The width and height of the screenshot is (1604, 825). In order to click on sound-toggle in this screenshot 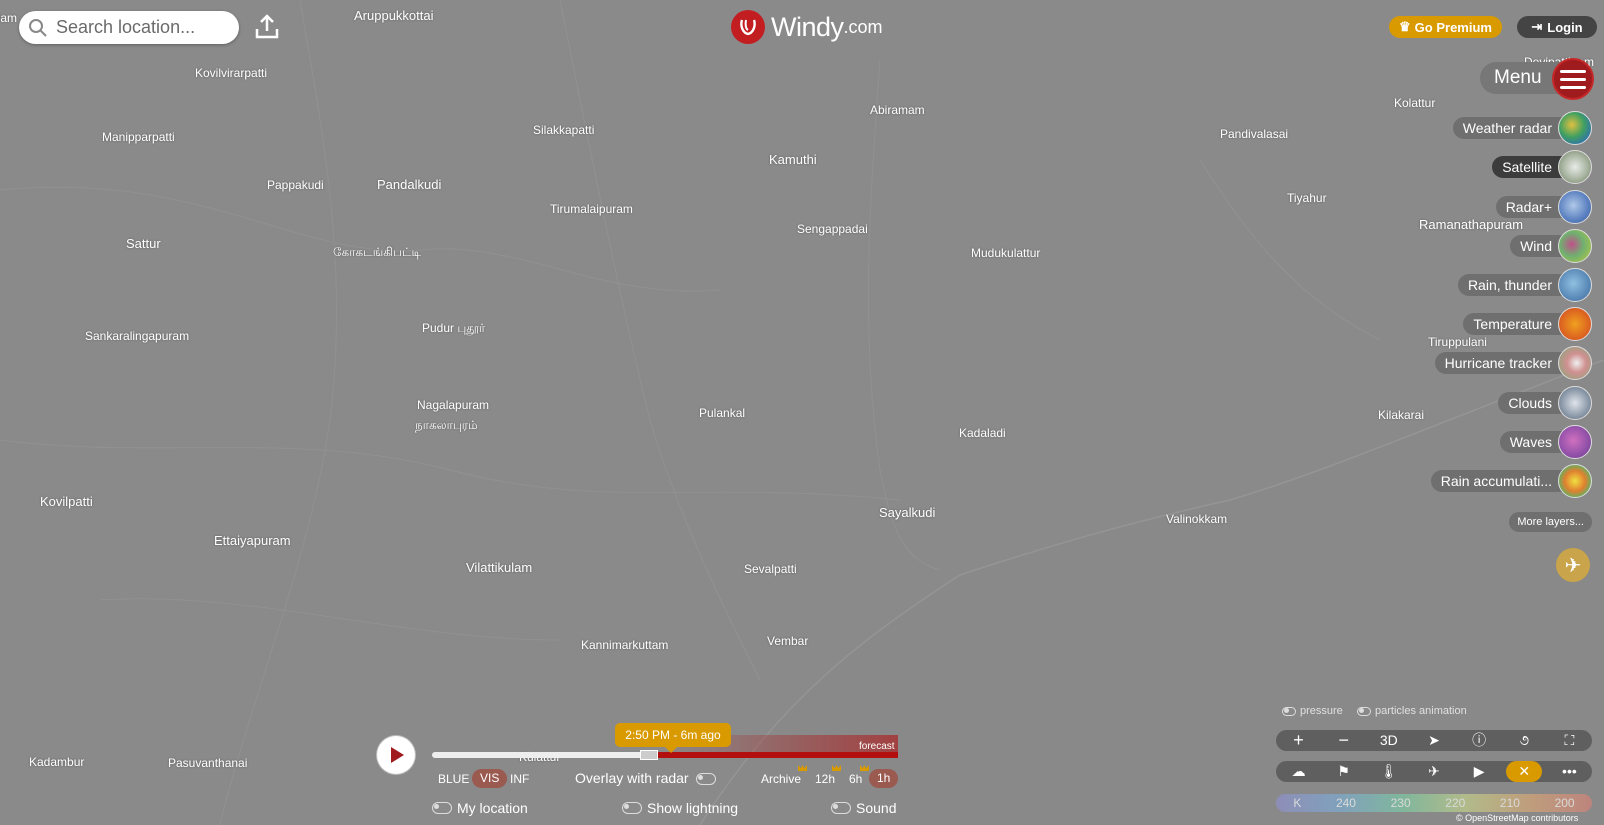, I will do `click(841, 808)`.